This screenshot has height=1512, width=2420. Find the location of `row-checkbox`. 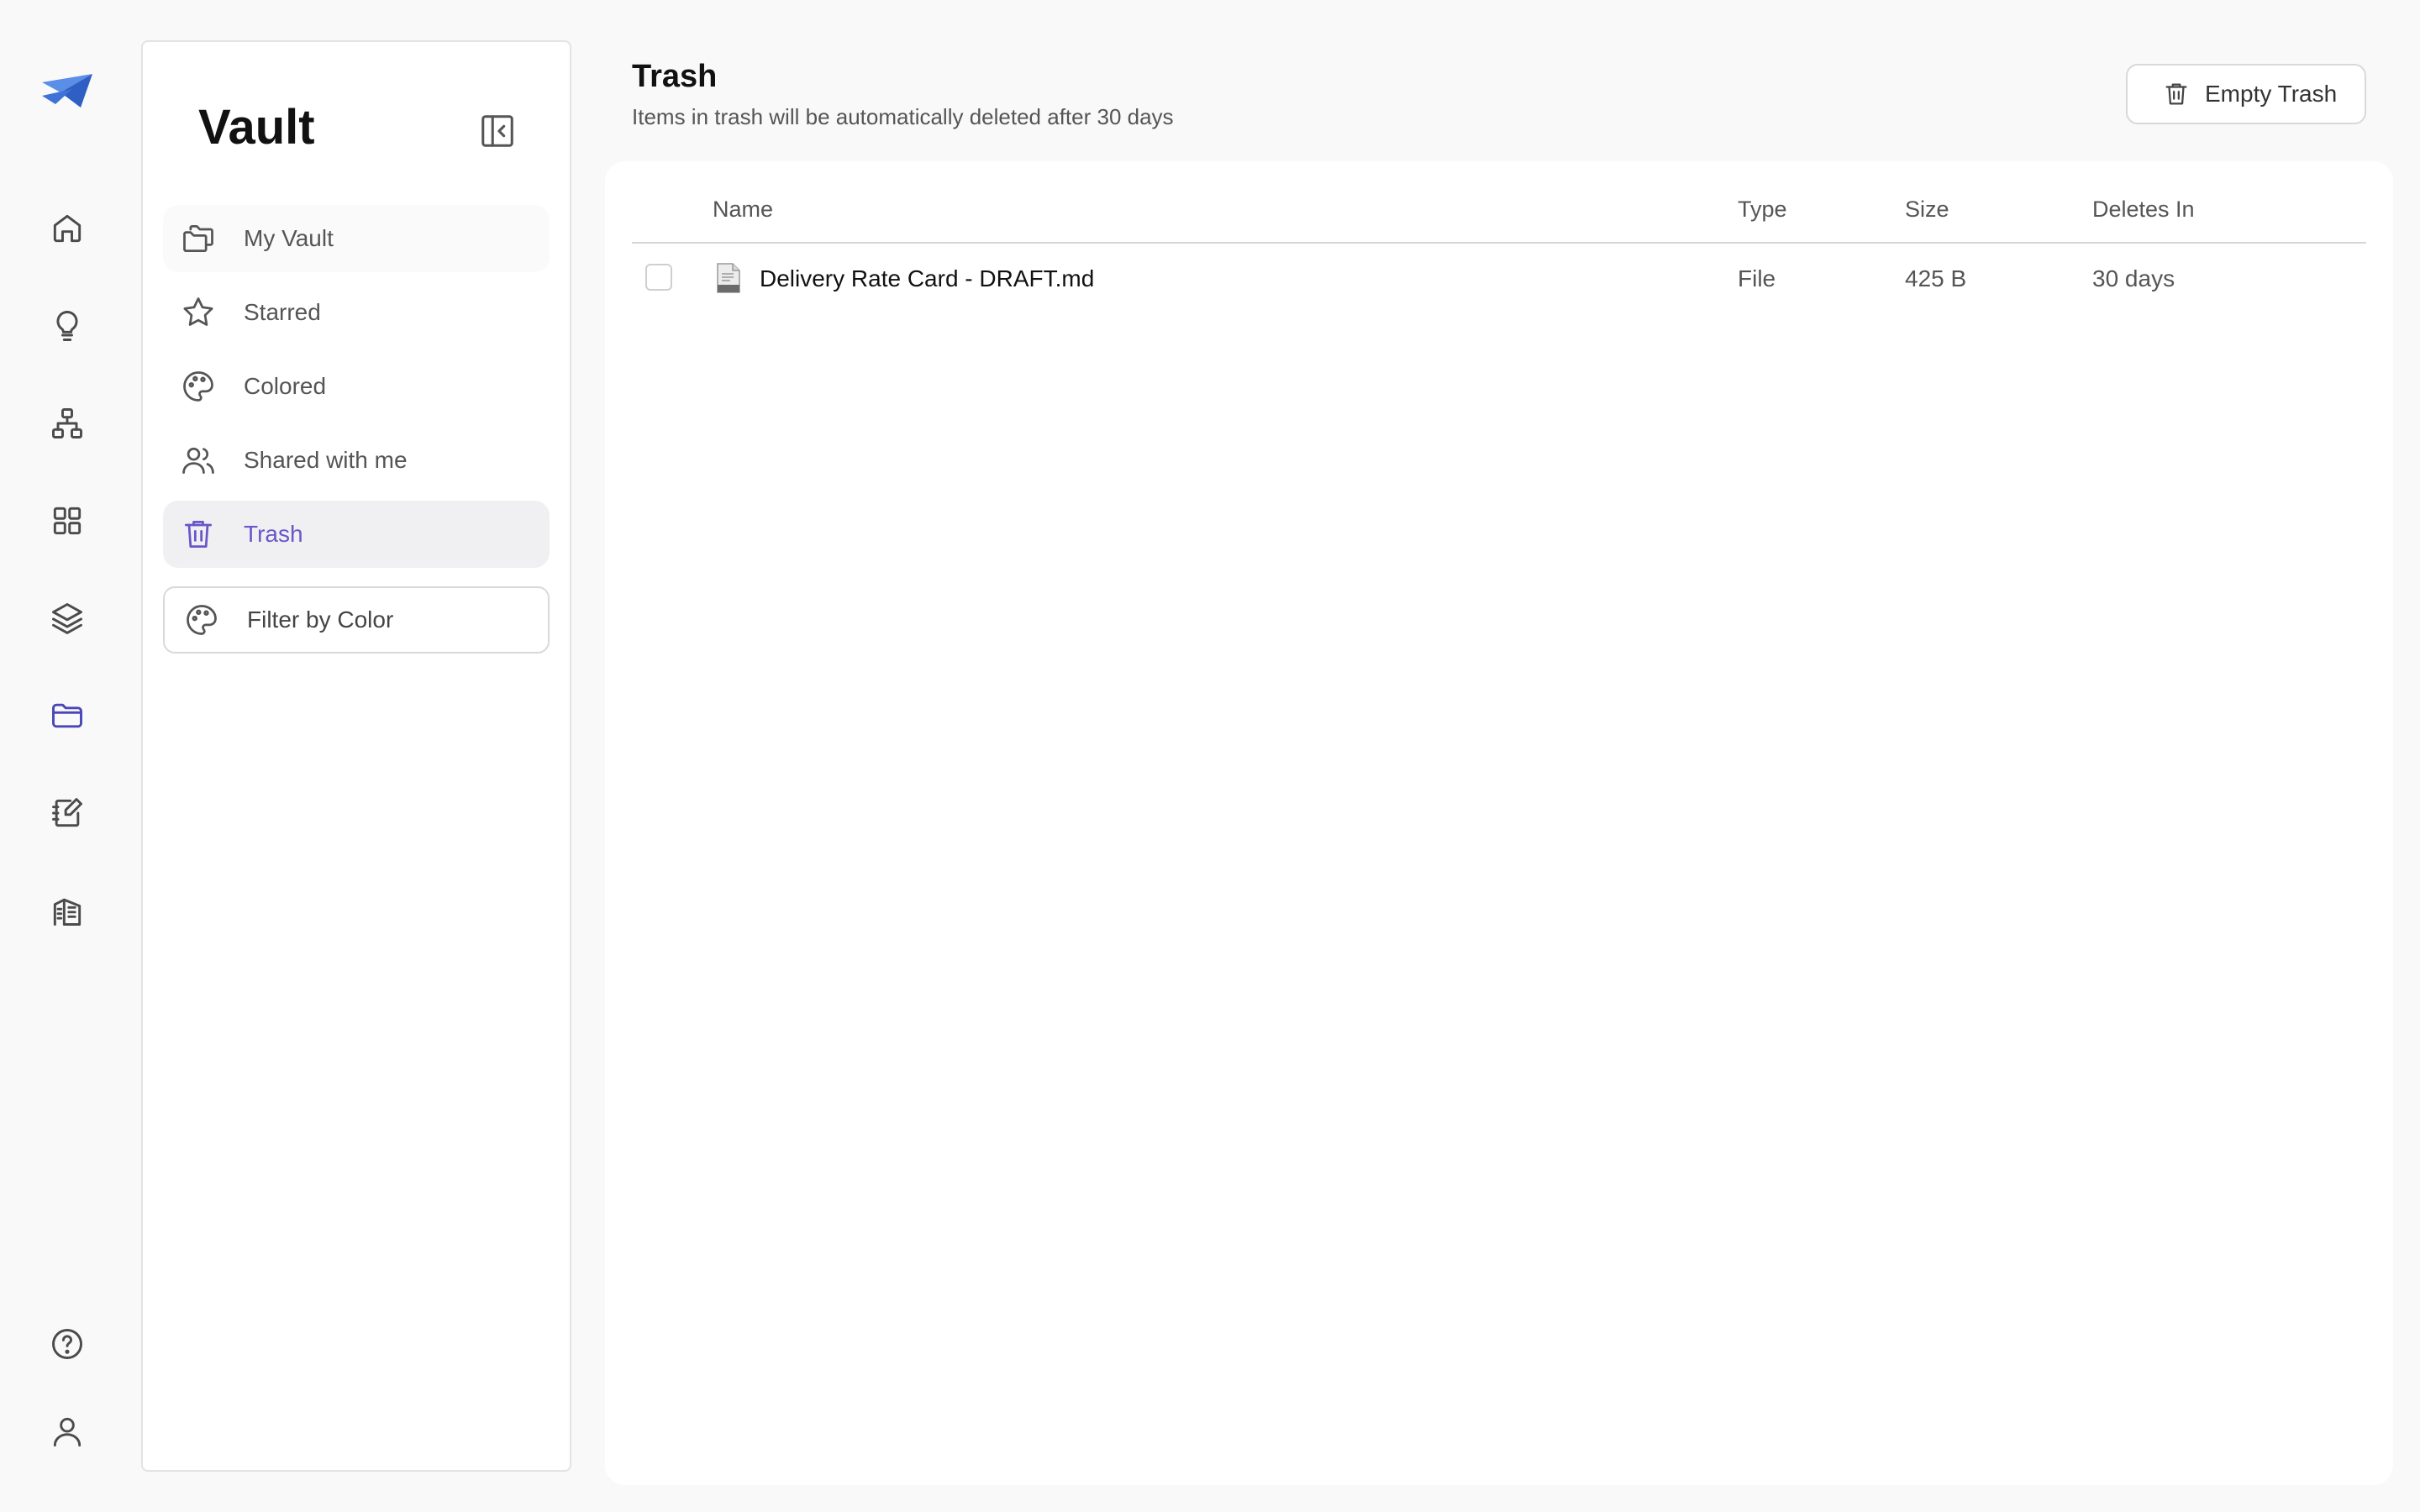

row-checkbox is located at coordinates (658, 277).